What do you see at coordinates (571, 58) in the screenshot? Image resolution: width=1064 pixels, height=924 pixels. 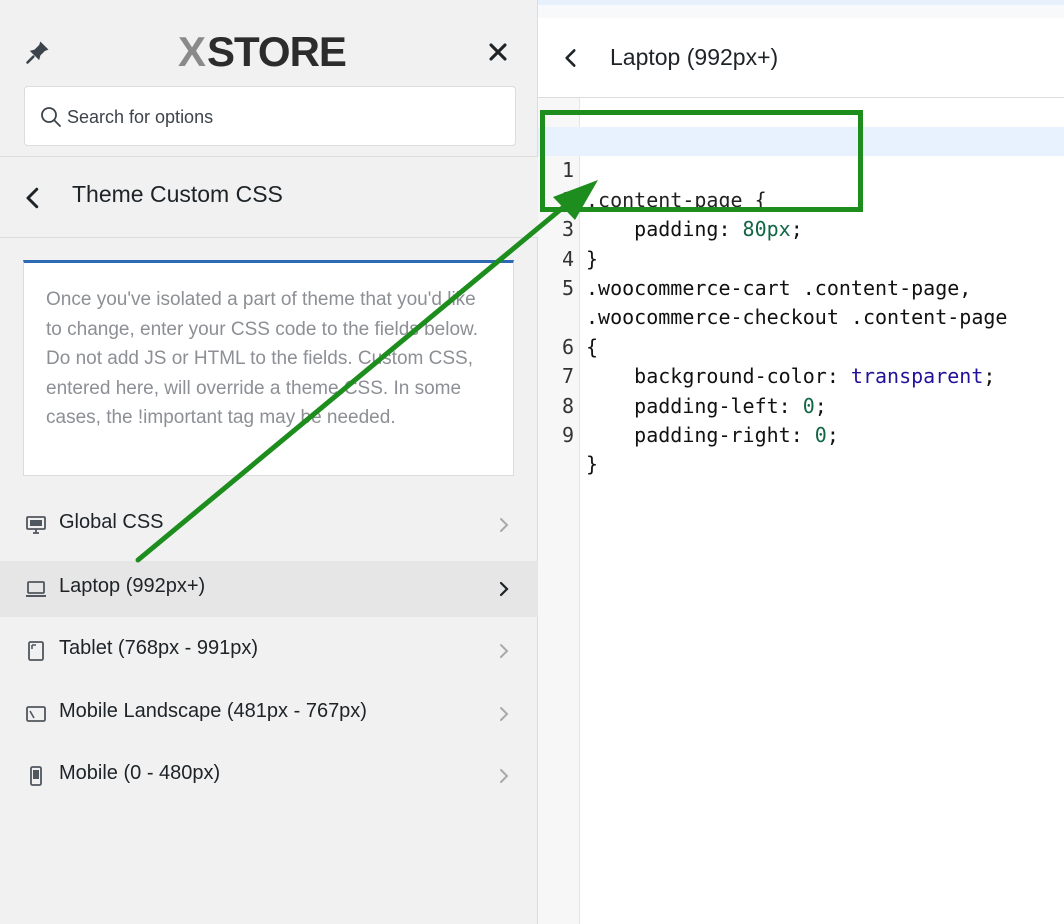 I see `panel-back-button` at bounding box center [571, 58].